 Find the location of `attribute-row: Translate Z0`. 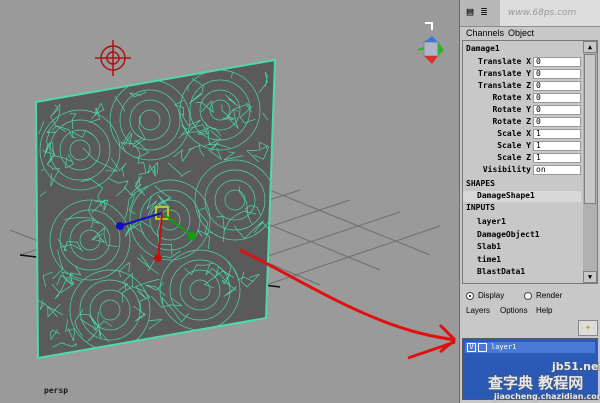

attribute-row: Translate Z0 is located at coordinates (522, 86).